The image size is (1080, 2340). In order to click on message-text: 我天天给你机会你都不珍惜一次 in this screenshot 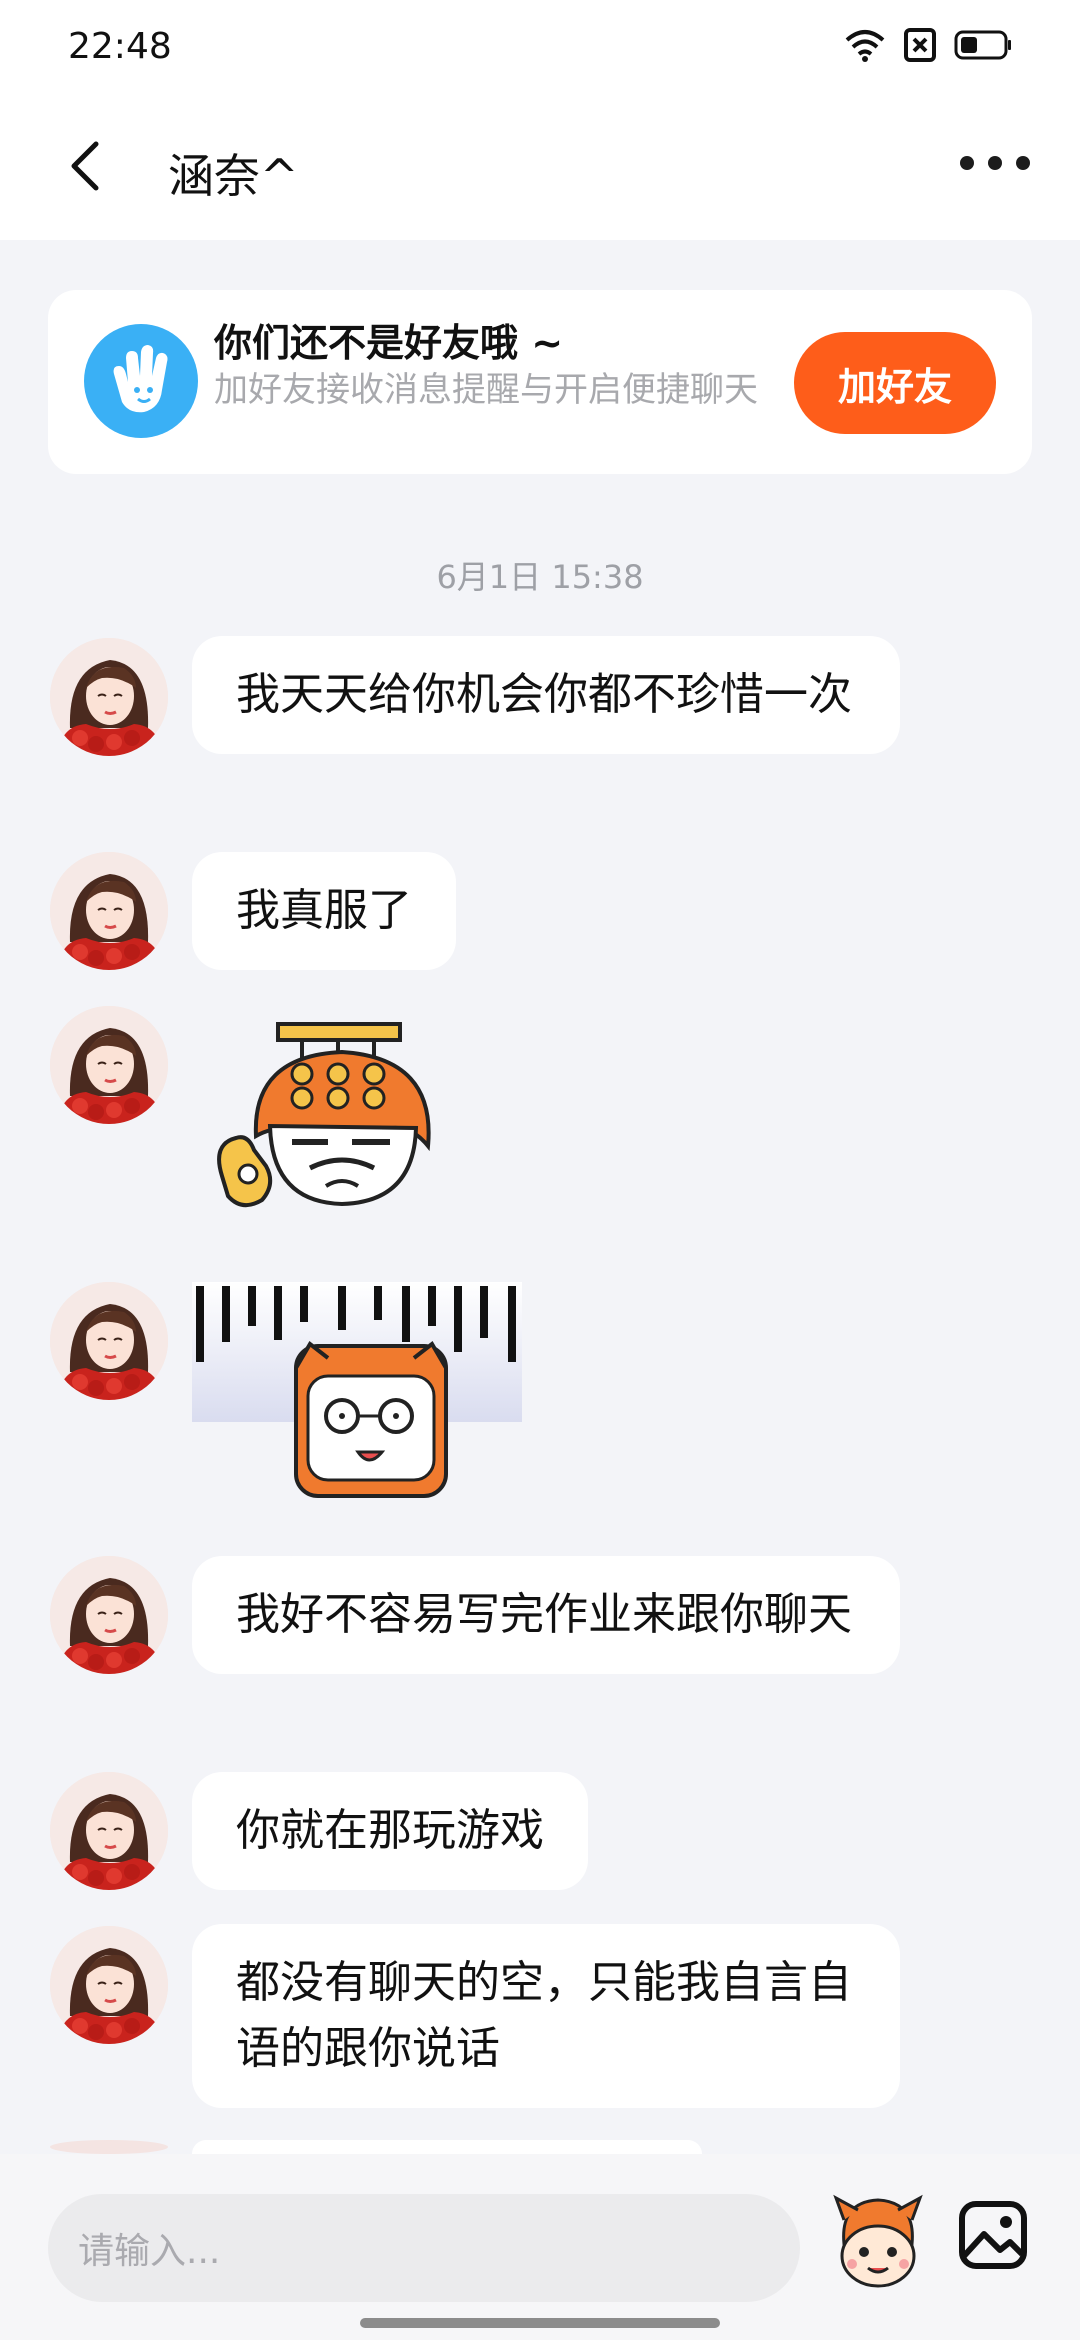, I will do `click(544, 694)`.